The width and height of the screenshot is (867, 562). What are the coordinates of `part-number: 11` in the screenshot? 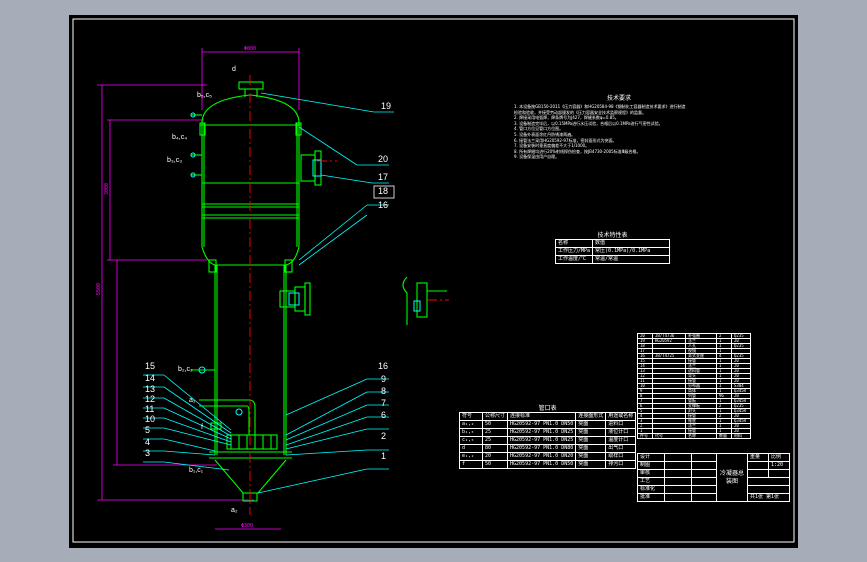 It's located at (149, 409).